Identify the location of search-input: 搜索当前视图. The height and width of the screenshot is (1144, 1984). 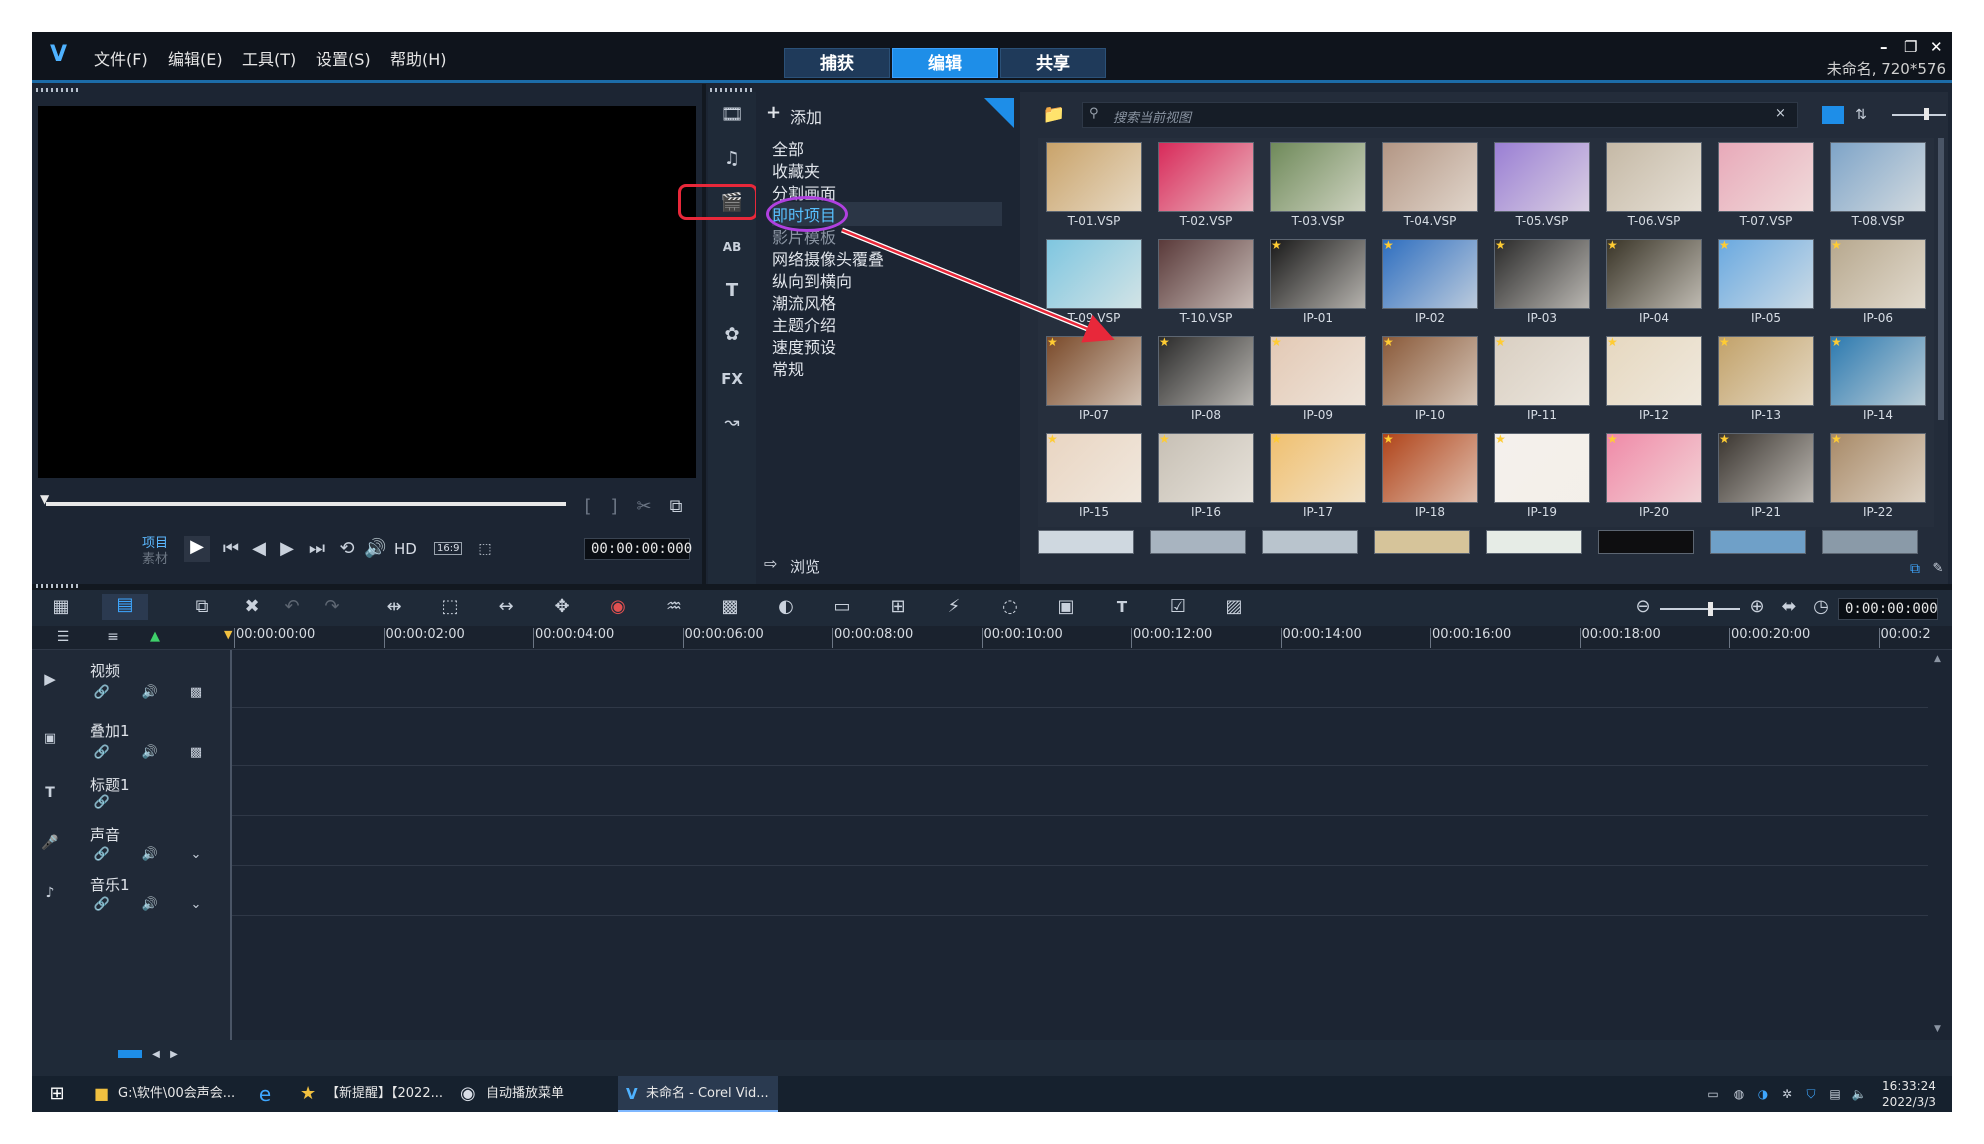
(1152, 116).